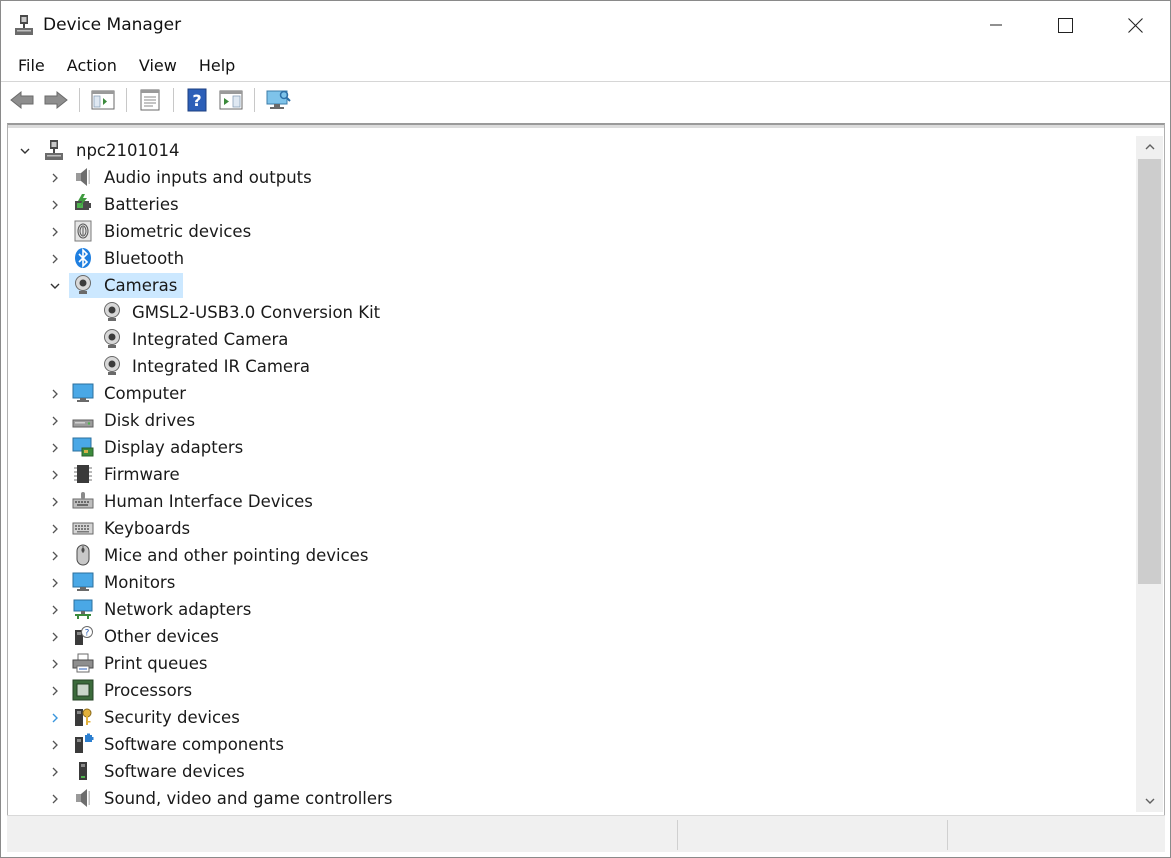 This screenshot has width=1171, height=858. I want to click on tree-item-label: Cameras, so click(141, 285).